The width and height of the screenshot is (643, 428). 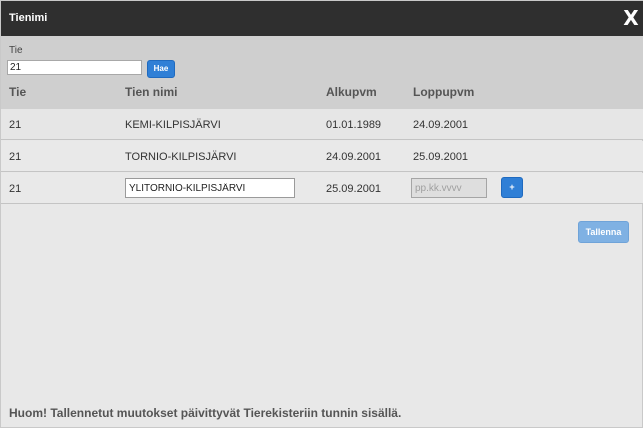 I want to click on search-button: Hae, so click(x=161, y=69).